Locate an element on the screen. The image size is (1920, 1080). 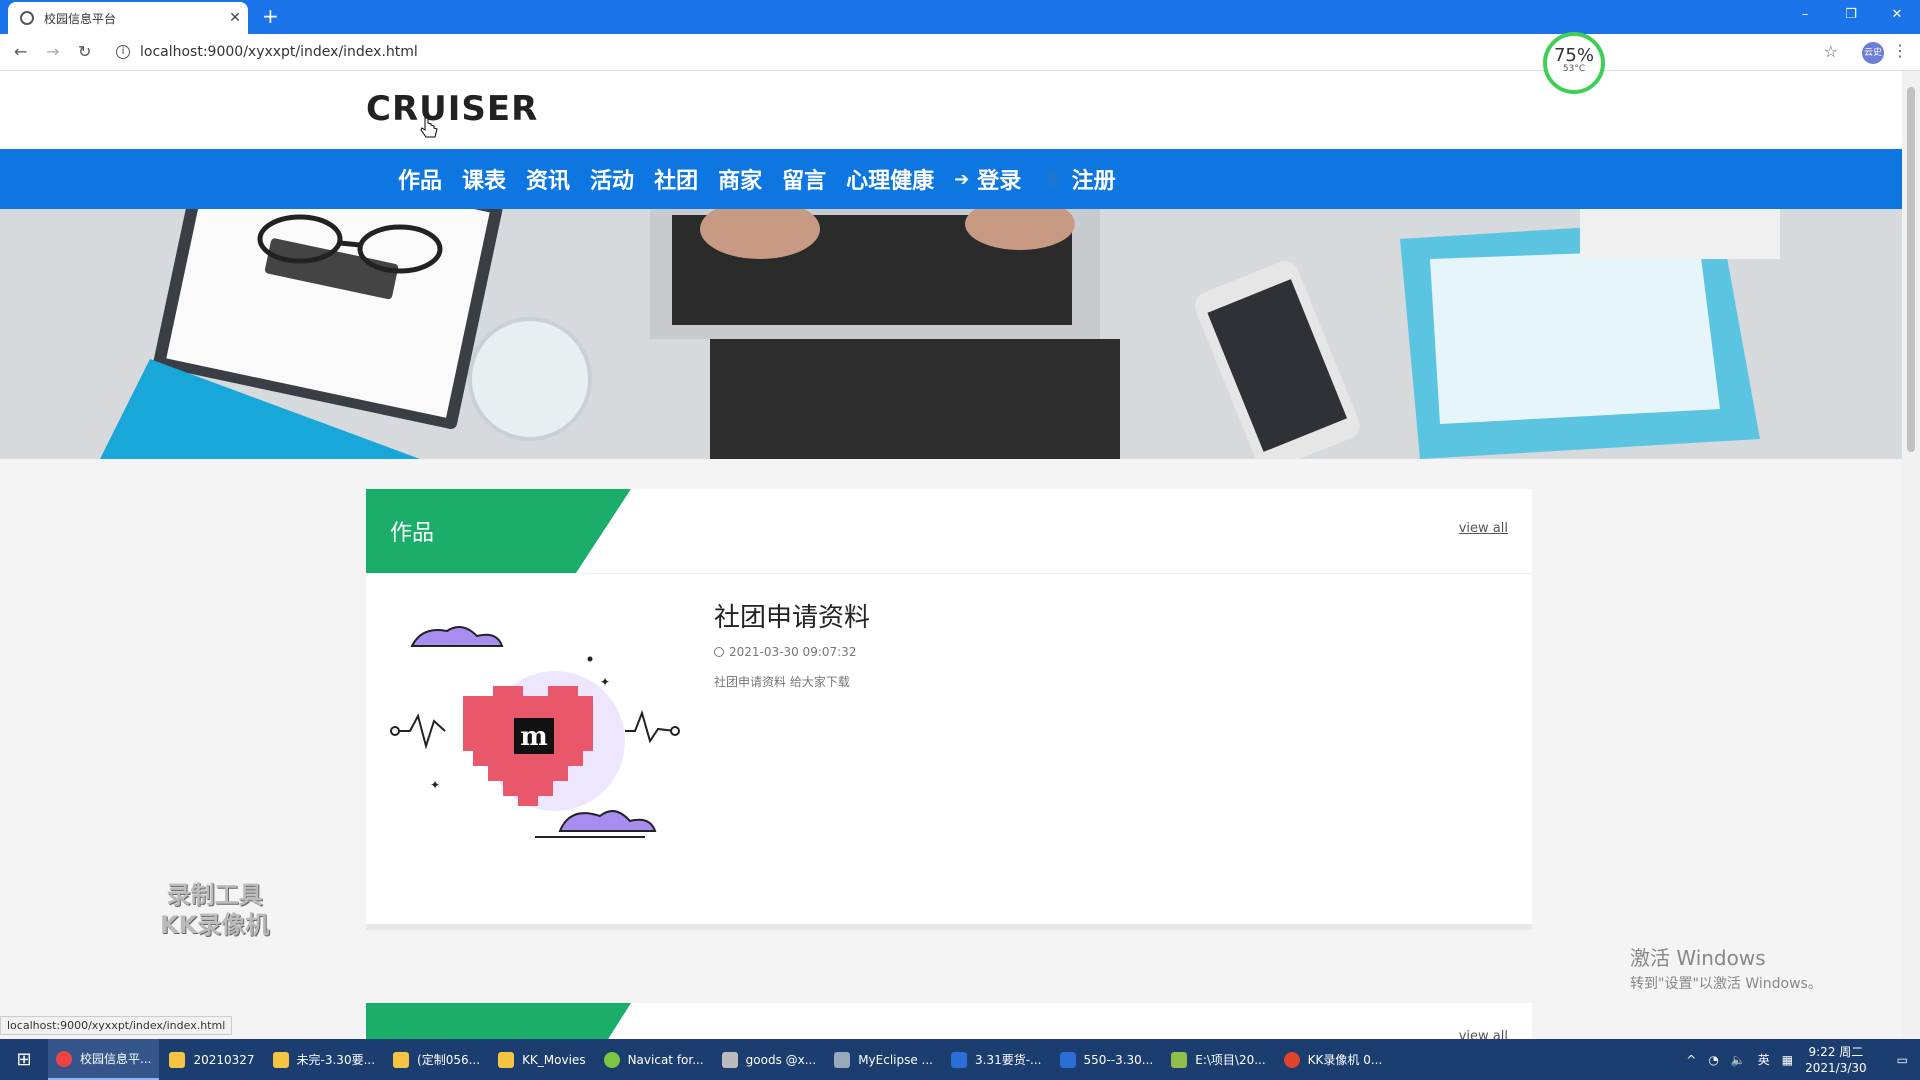
page-scrollbar is located at coordinates (1911, 555).